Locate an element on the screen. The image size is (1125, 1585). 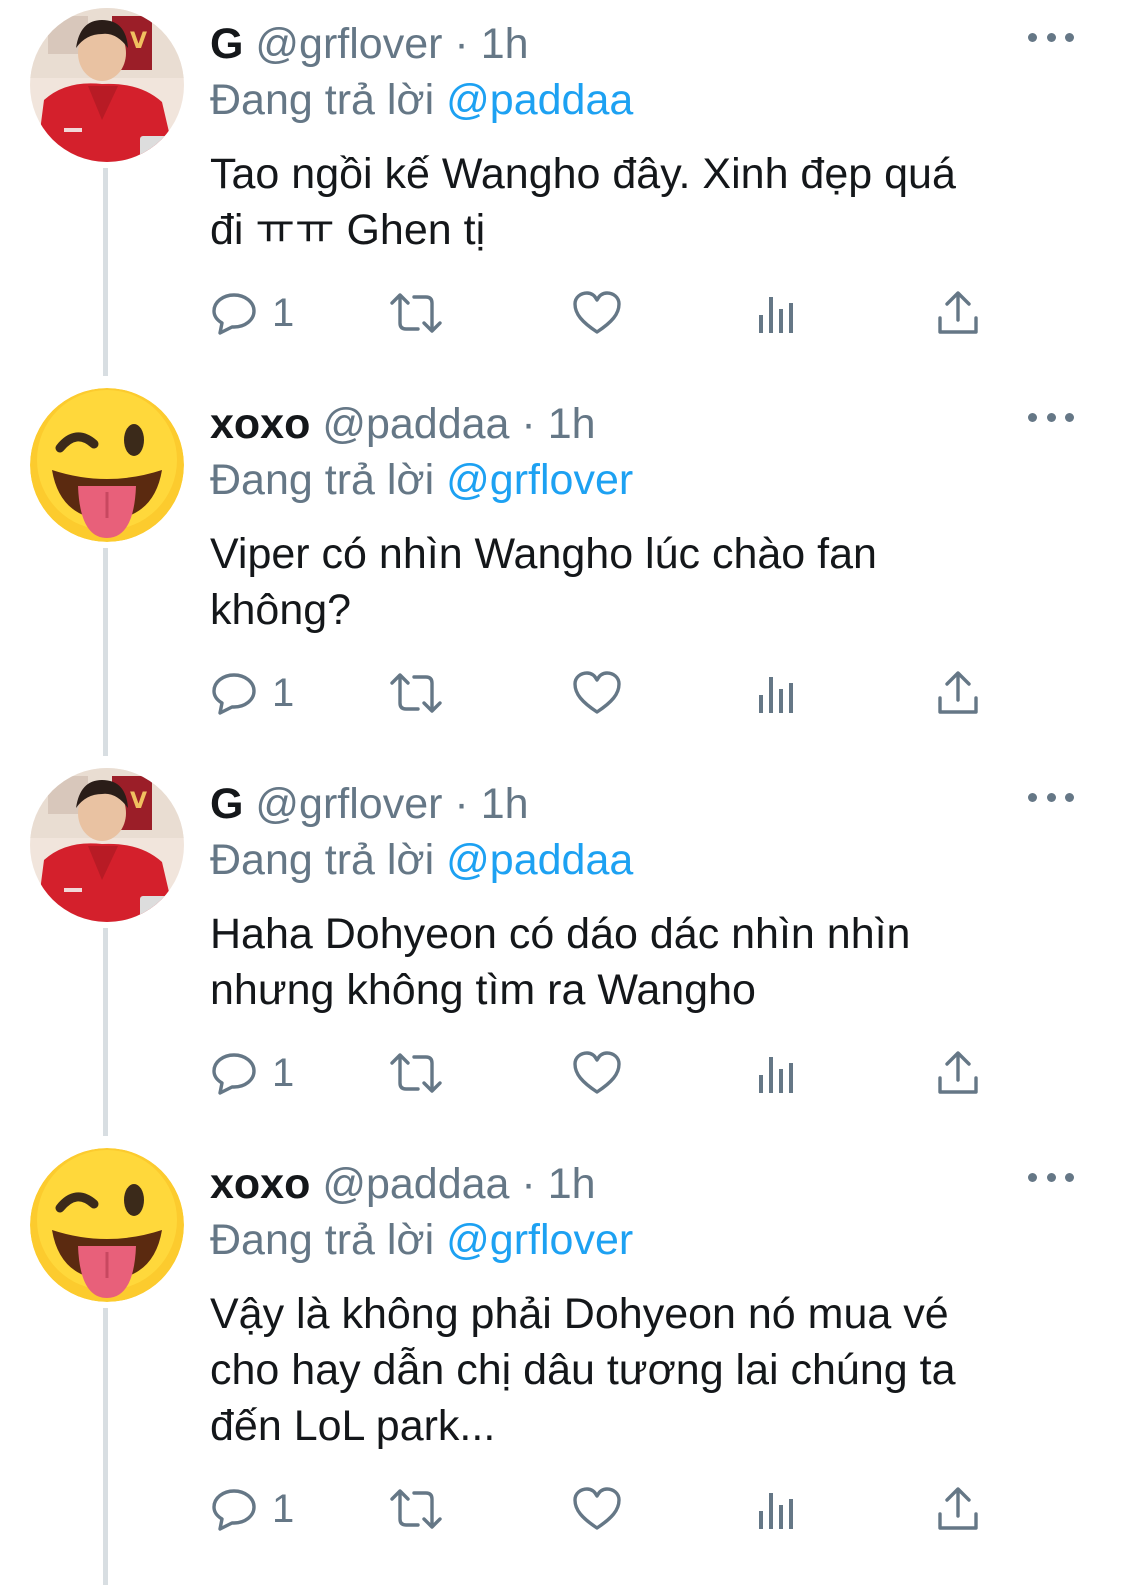
tweet-text-line: cho hay dẫn chị dâu tương lai chúng ta is located at coordinates (583, 1370).